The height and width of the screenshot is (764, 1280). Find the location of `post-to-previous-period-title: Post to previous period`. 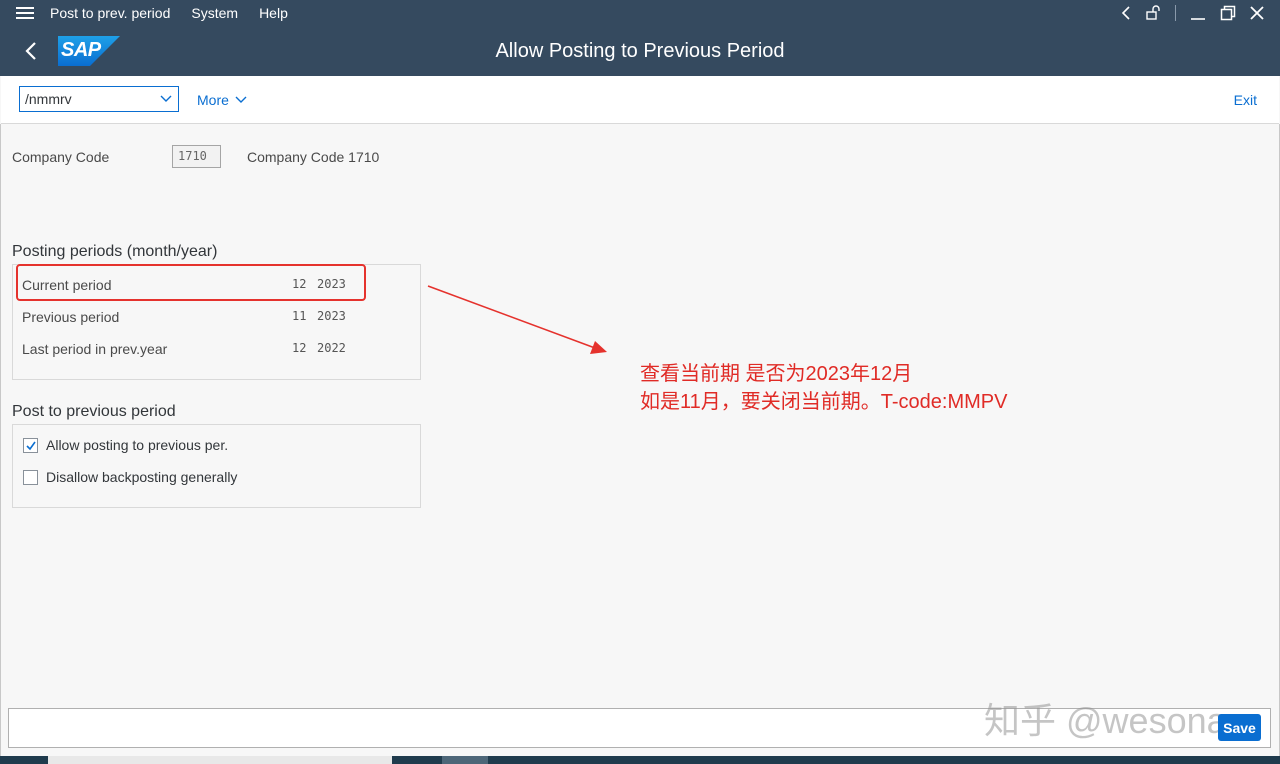

post-to-previous-period-title: Post to previous period is located at coordinates (94, 411).